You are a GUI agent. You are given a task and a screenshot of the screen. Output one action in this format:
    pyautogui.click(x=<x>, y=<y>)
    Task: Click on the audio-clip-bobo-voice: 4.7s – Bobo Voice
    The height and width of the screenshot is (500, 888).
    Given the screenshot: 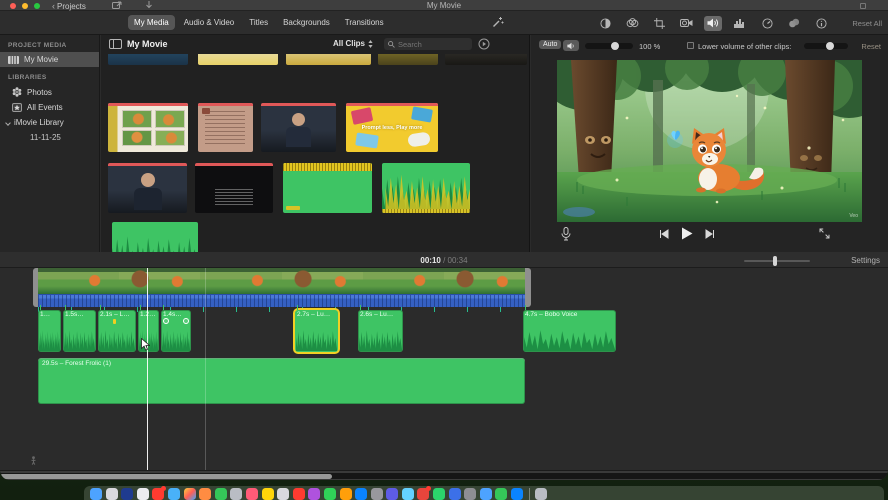 What is the action you would take?
    pyautogui.click(x=569, y=328)
    